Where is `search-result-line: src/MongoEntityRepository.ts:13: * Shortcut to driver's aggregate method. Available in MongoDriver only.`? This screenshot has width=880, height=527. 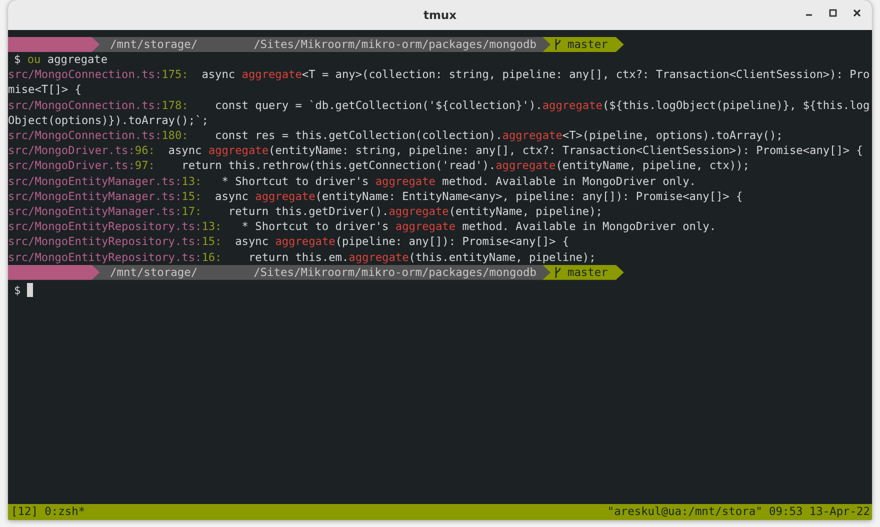 search-result-line: src/MongoEntityRepository.ts:13: * Shortcut to driver's aggregate method. Available in MongoDriver only. is located at coordinates (363, 226).